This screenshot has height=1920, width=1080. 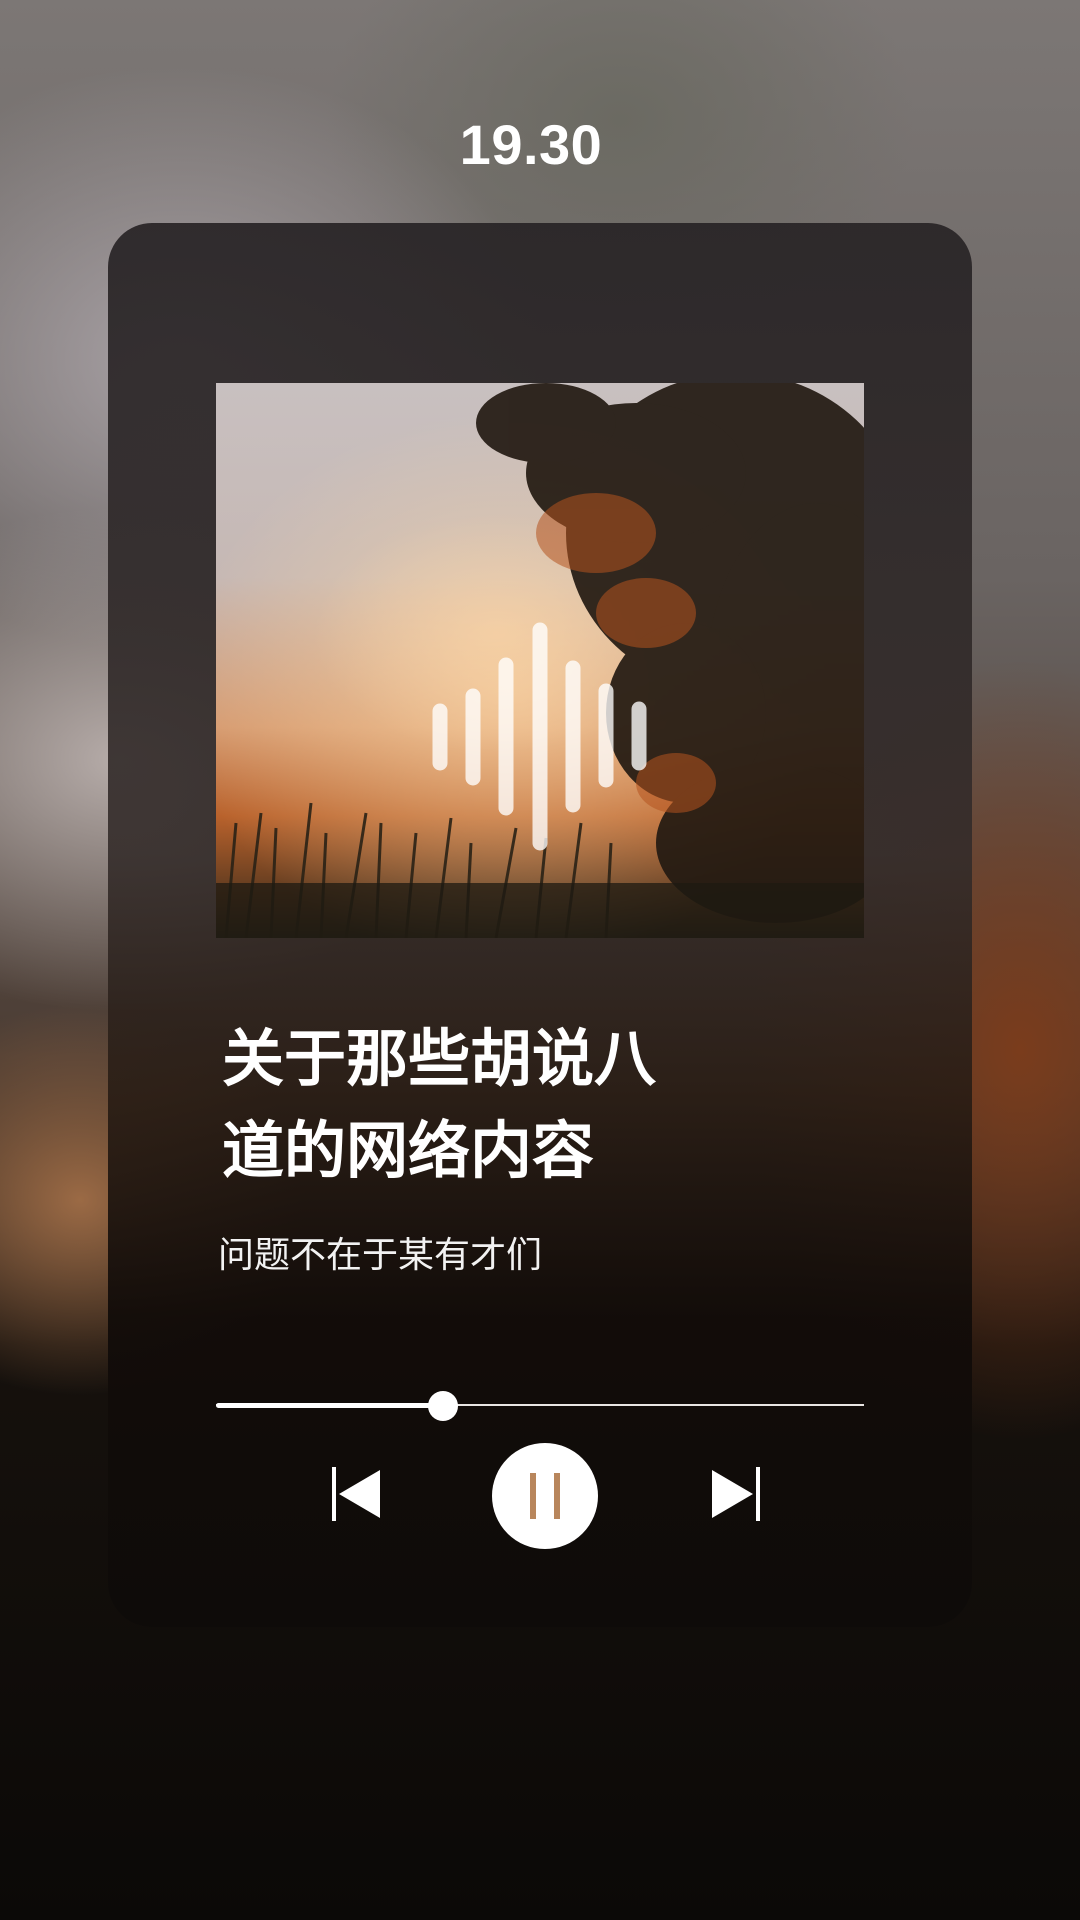 What do you see at coordinates (539, 736) in the screenshot?
I see `audio-waveform-icon` at bounding box center [539, 736].